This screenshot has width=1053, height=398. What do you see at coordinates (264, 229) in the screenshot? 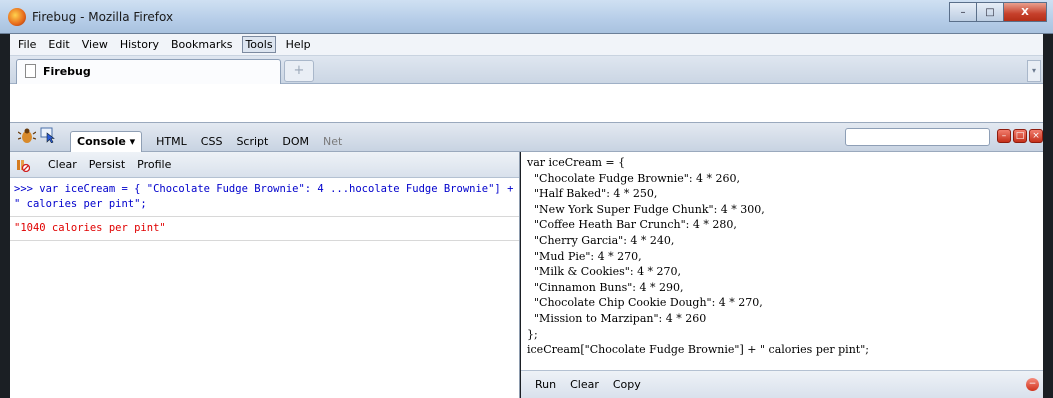
I see `console-log-result: "1040 calories per pint"` at bounding box center [264, 229].